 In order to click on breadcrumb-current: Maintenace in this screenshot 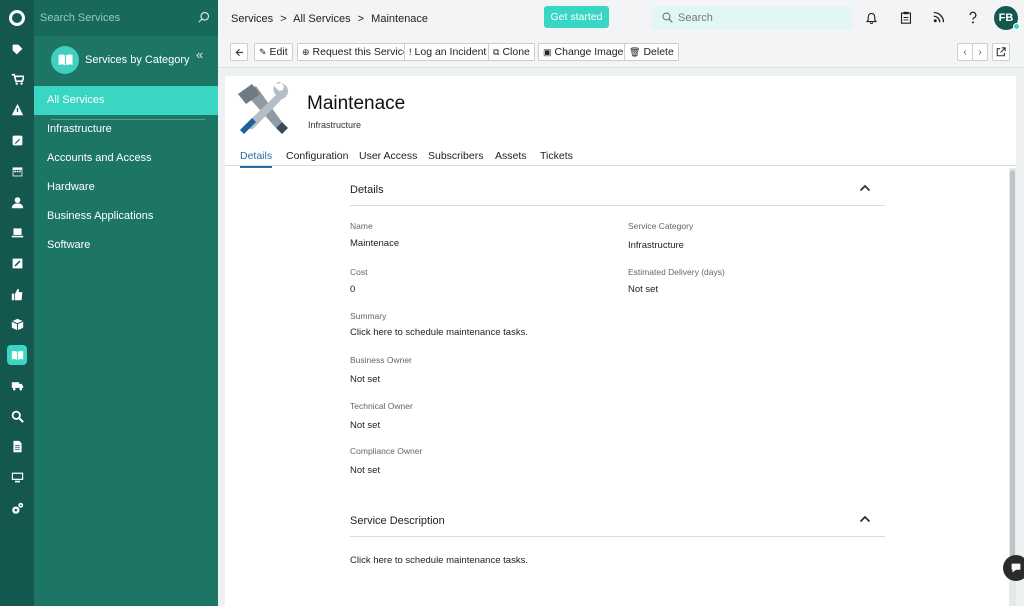, I will do `click(400, 19)`.